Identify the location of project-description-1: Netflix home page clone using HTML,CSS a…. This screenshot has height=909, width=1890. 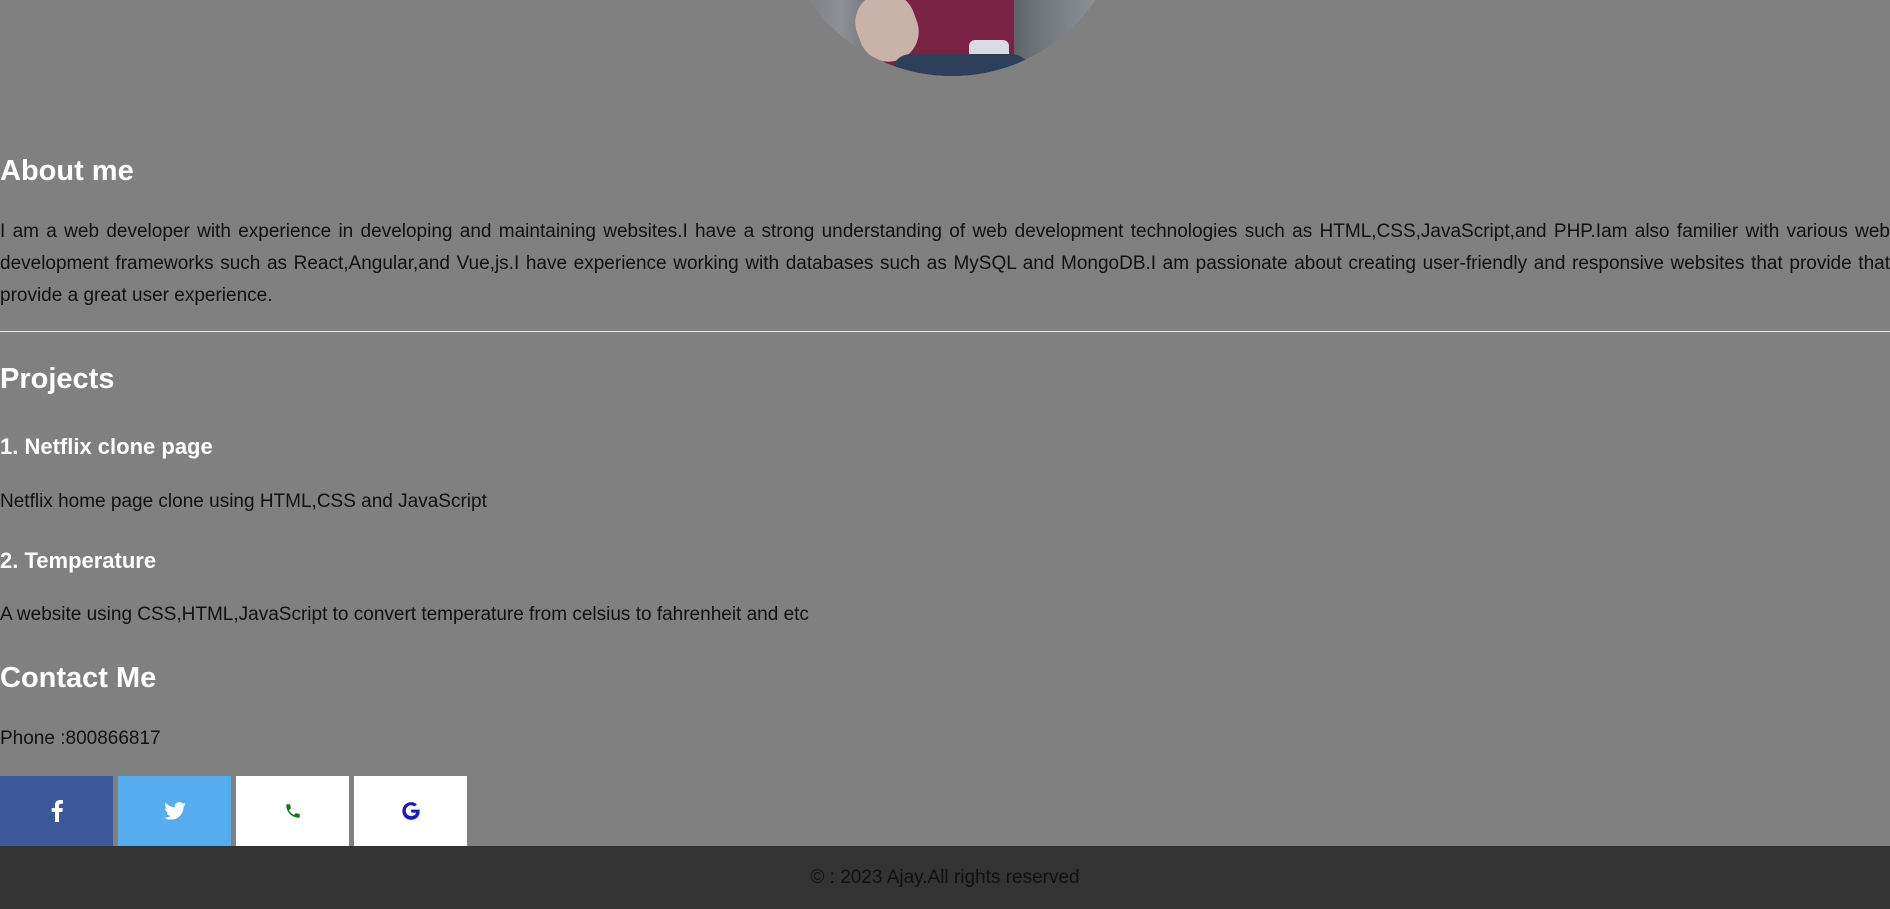
(243, 501).